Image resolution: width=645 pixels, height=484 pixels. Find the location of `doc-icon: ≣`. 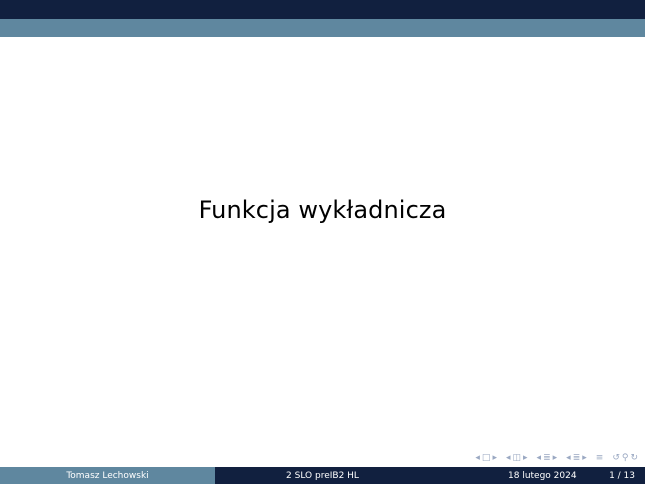

doc-icon: ≣ is located at coordinates (577, 458).